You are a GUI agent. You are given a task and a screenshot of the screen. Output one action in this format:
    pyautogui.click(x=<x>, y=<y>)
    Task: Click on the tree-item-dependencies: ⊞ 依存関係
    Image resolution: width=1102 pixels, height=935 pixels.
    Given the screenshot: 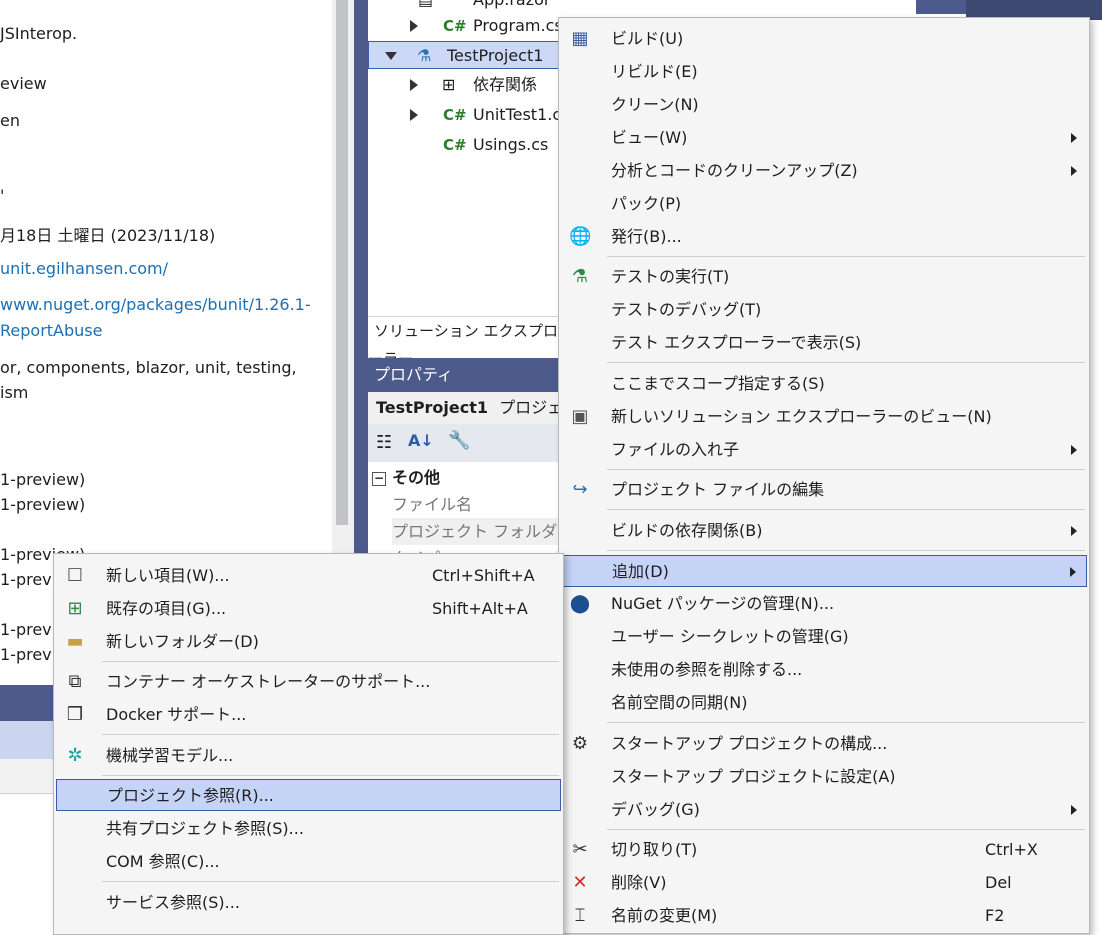 What is the action you would take?
    pyautogui.click(x=468, y=85)
    